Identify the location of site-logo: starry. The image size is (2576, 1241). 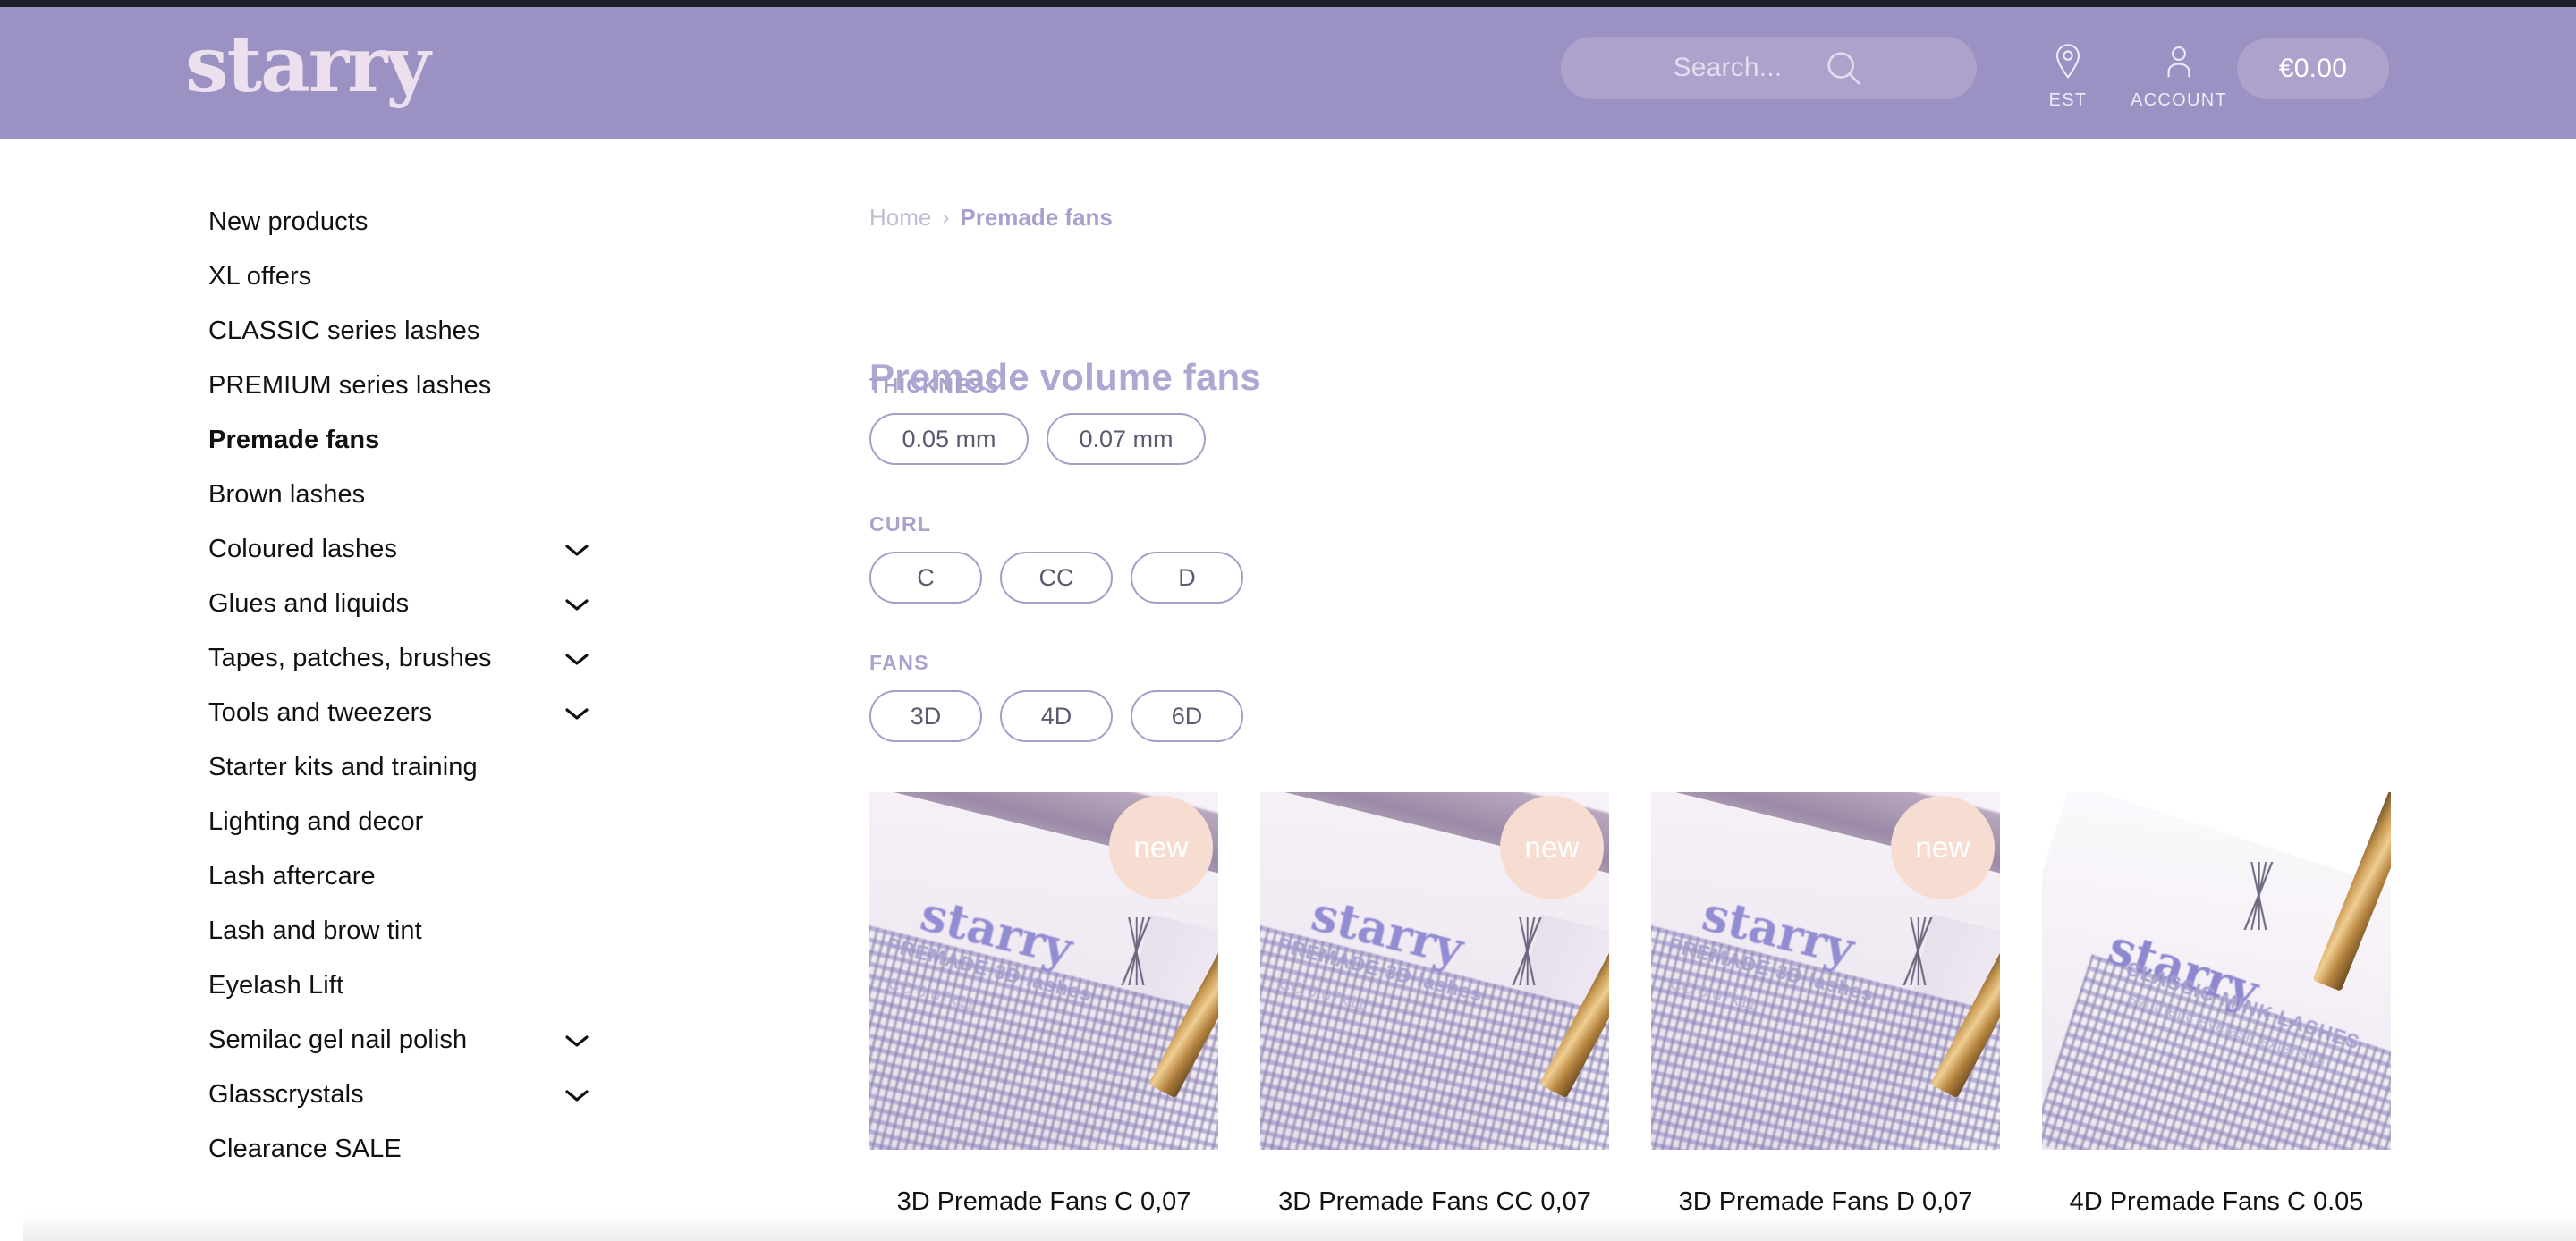
(307, 65).